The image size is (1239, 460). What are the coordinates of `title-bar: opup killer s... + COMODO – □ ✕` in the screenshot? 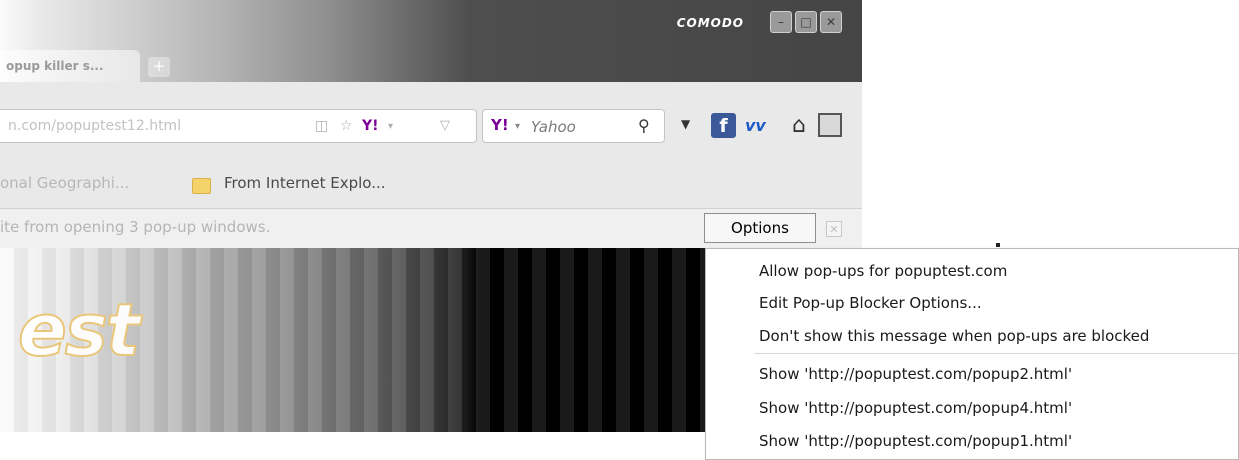 It's located at (431, 41).